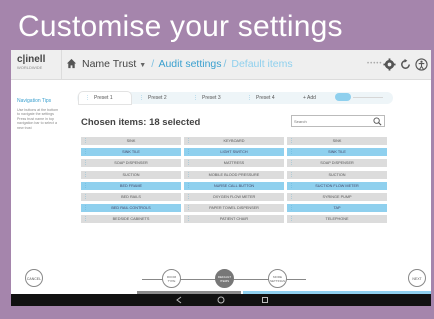 The width and height of the screenshot is (434, 319). Describe the element at coordinates (141, 122) in the screenshot. I see `chosen-items-count: Chosen items: 18 selected` at that location.